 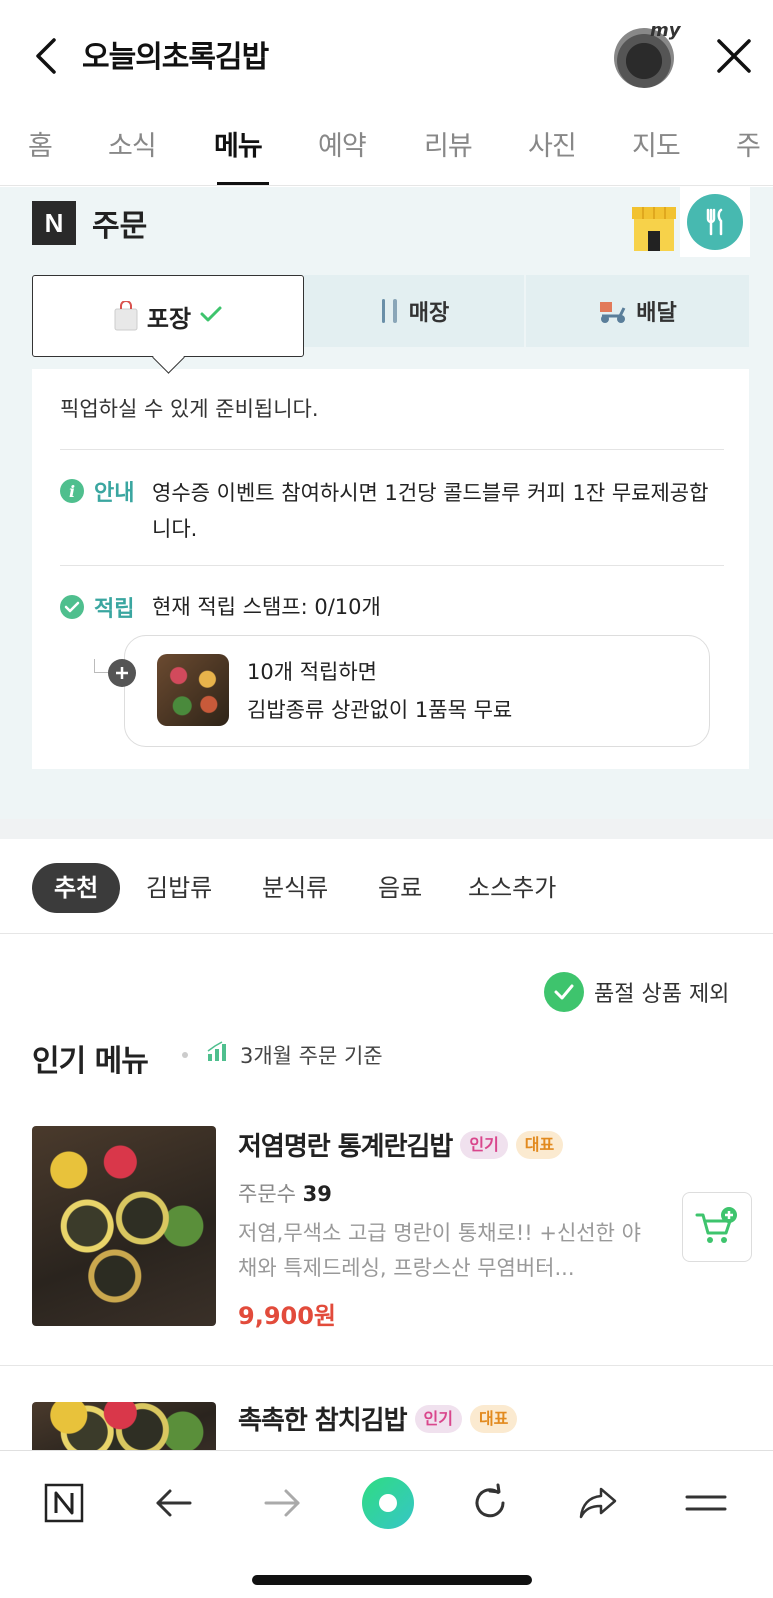 I want to click on order-count-label: 주문수, so click(x=267, y=1194).